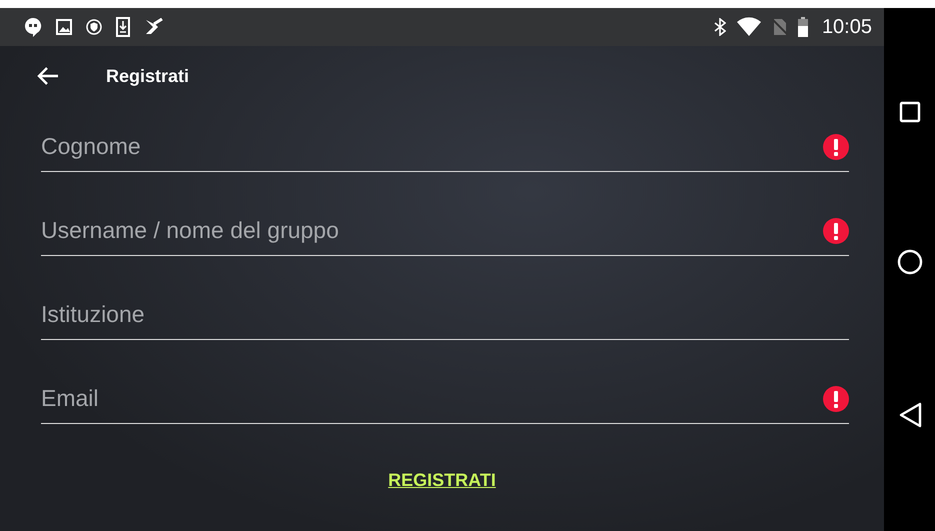  Describe the element at coordinates (428, 230) in the screenshot. I see `text-field: Username / nome del gruppo` at that location.